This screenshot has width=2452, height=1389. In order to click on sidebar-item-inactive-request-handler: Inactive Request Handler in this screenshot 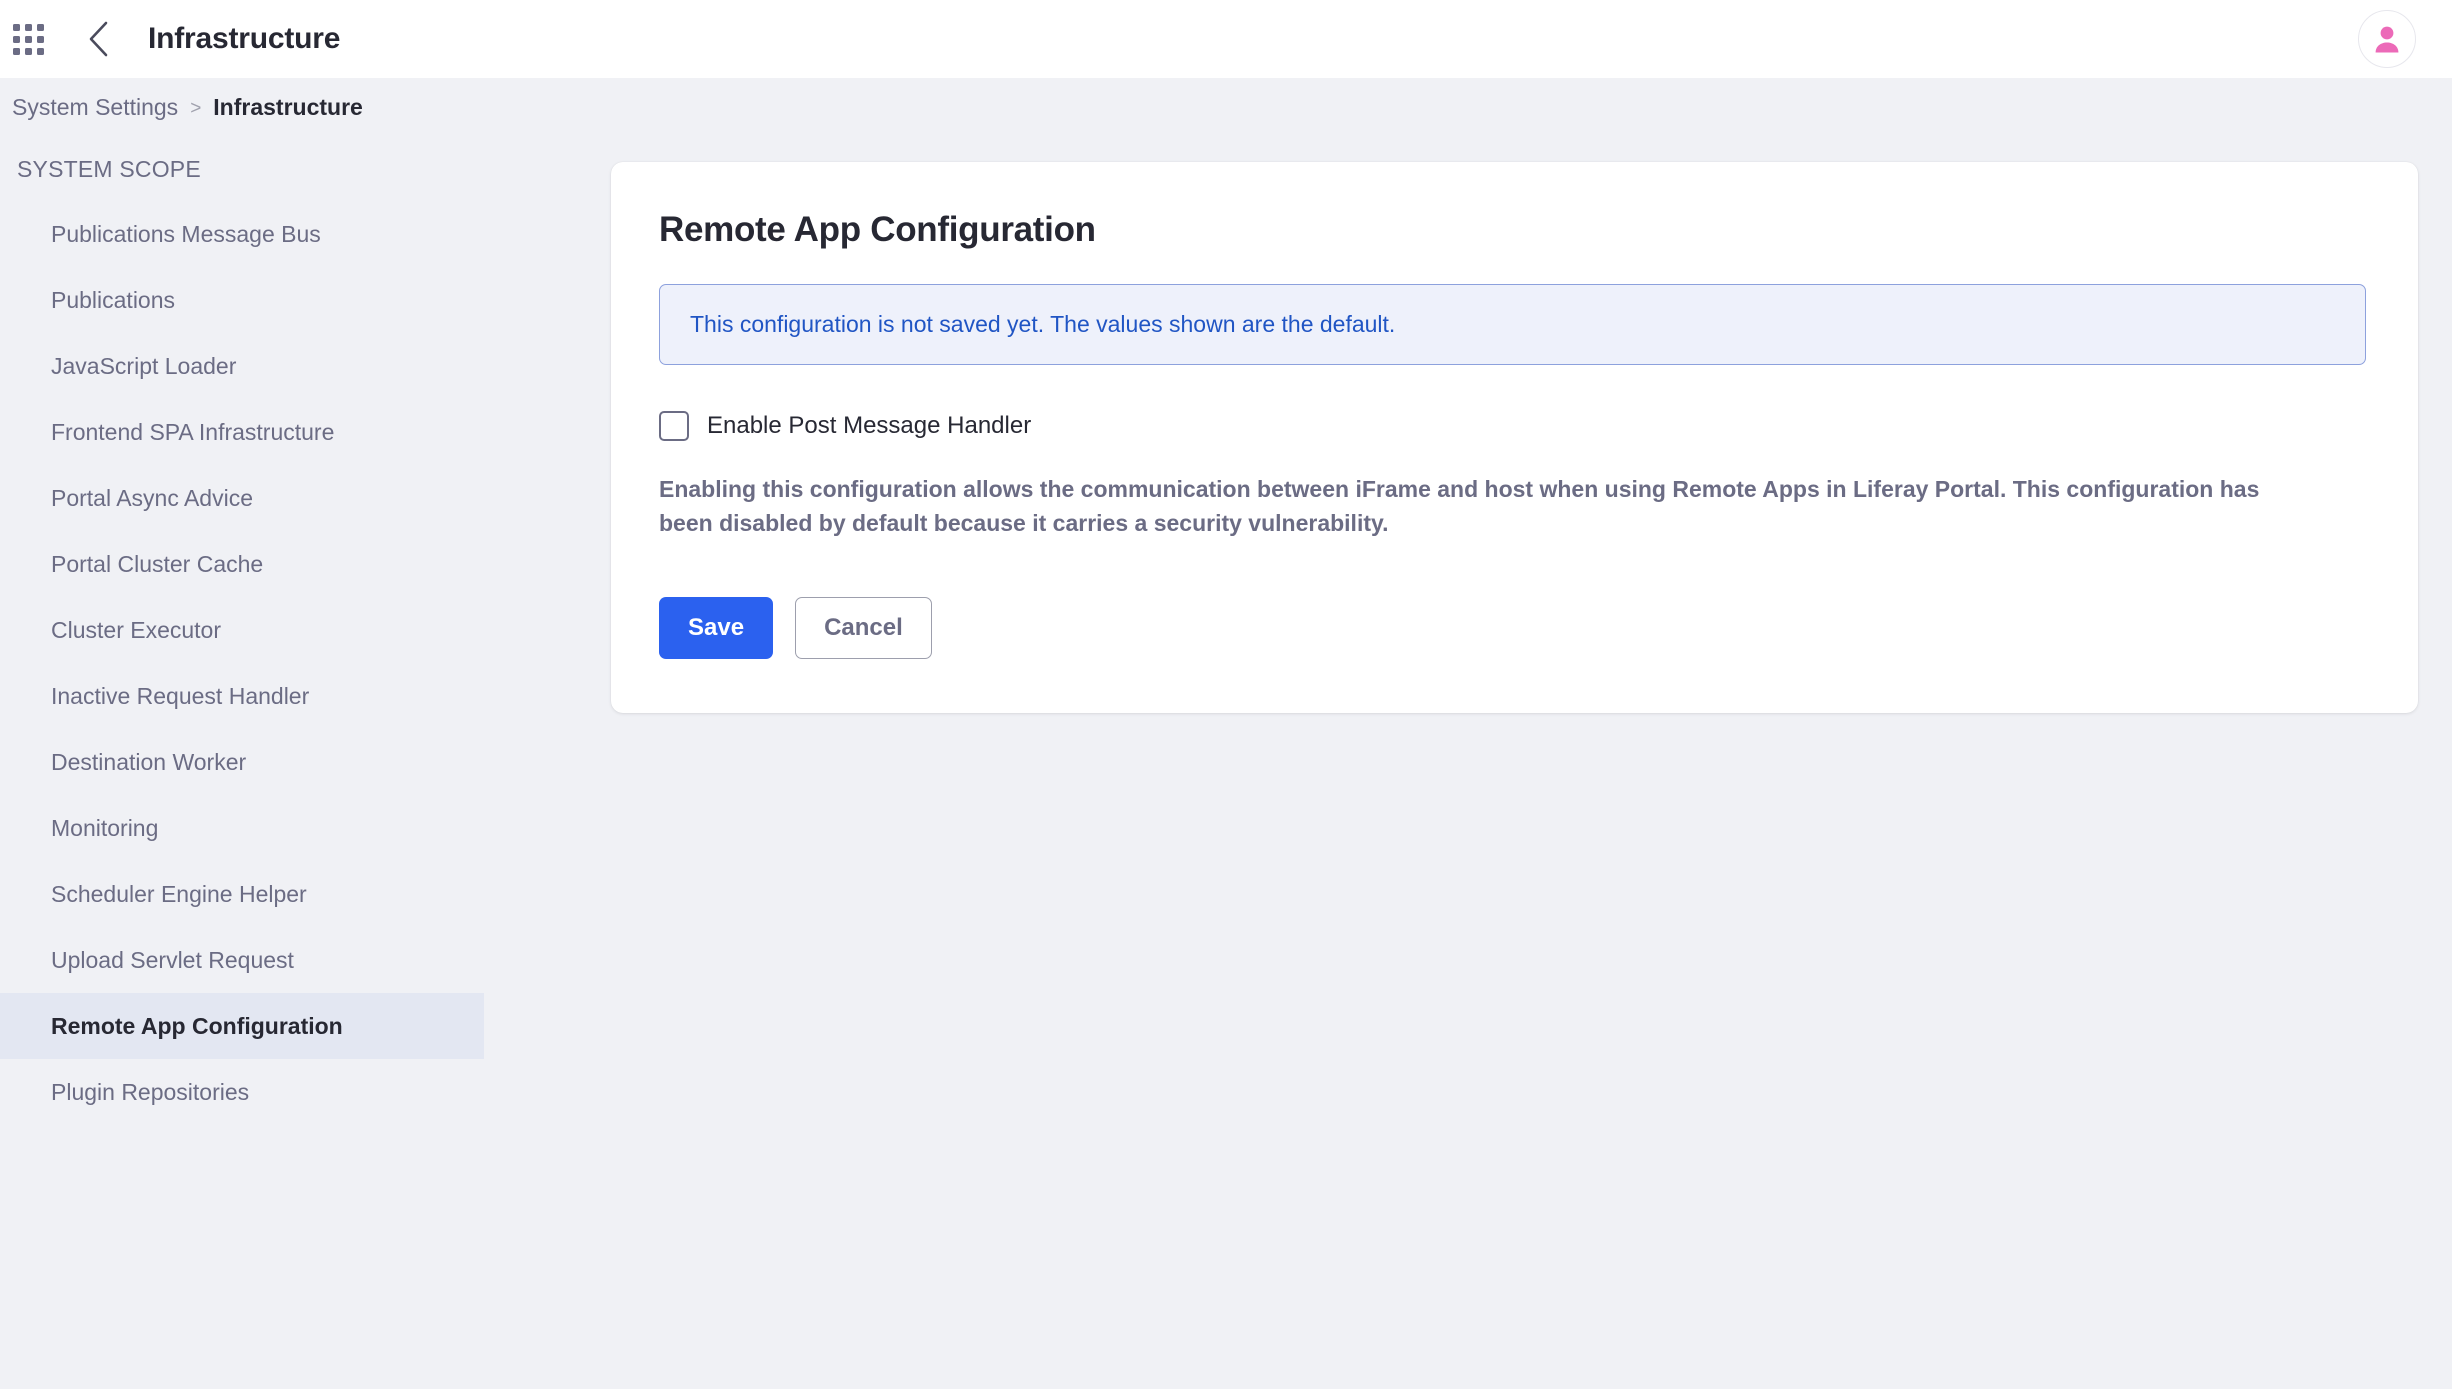, I will do `click(305, 696)`.